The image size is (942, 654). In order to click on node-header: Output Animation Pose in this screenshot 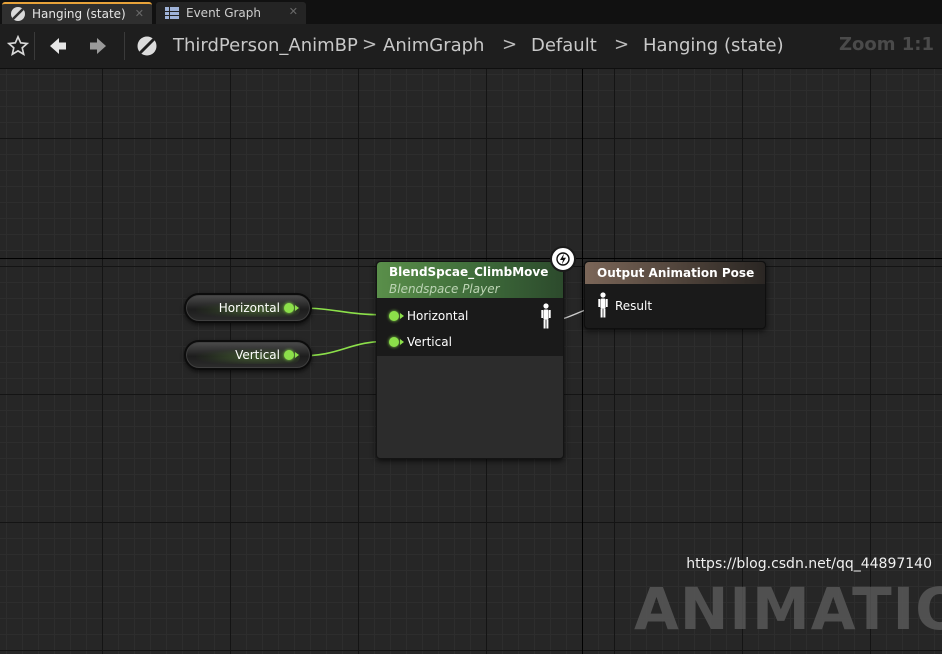, I will do `click(675, 273)`.